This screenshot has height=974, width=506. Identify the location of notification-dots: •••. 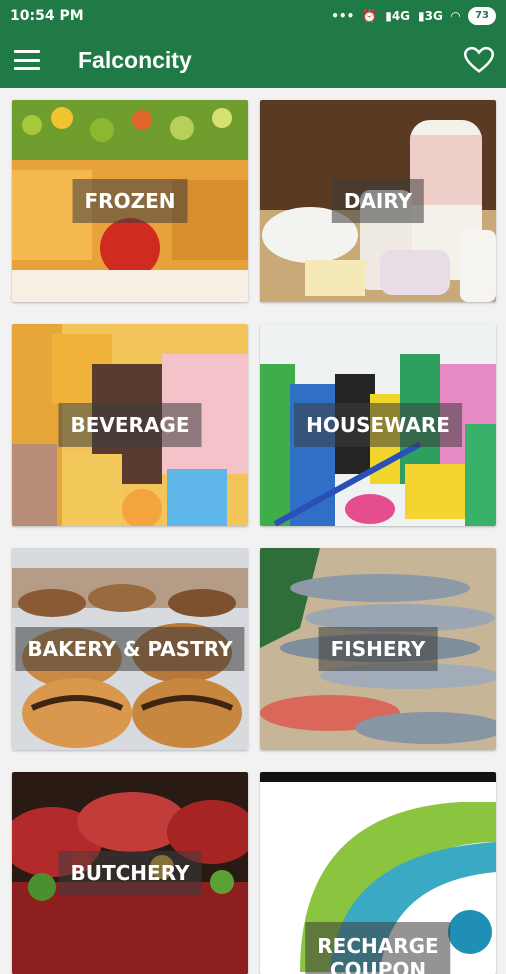
(343, 16).